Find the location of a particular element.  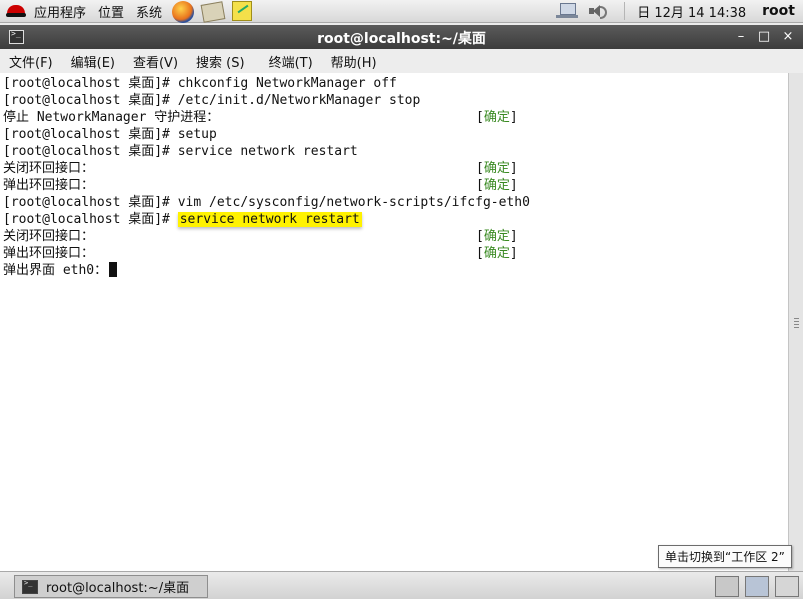

maximize-button: □ is located at coordinates (764, 37).